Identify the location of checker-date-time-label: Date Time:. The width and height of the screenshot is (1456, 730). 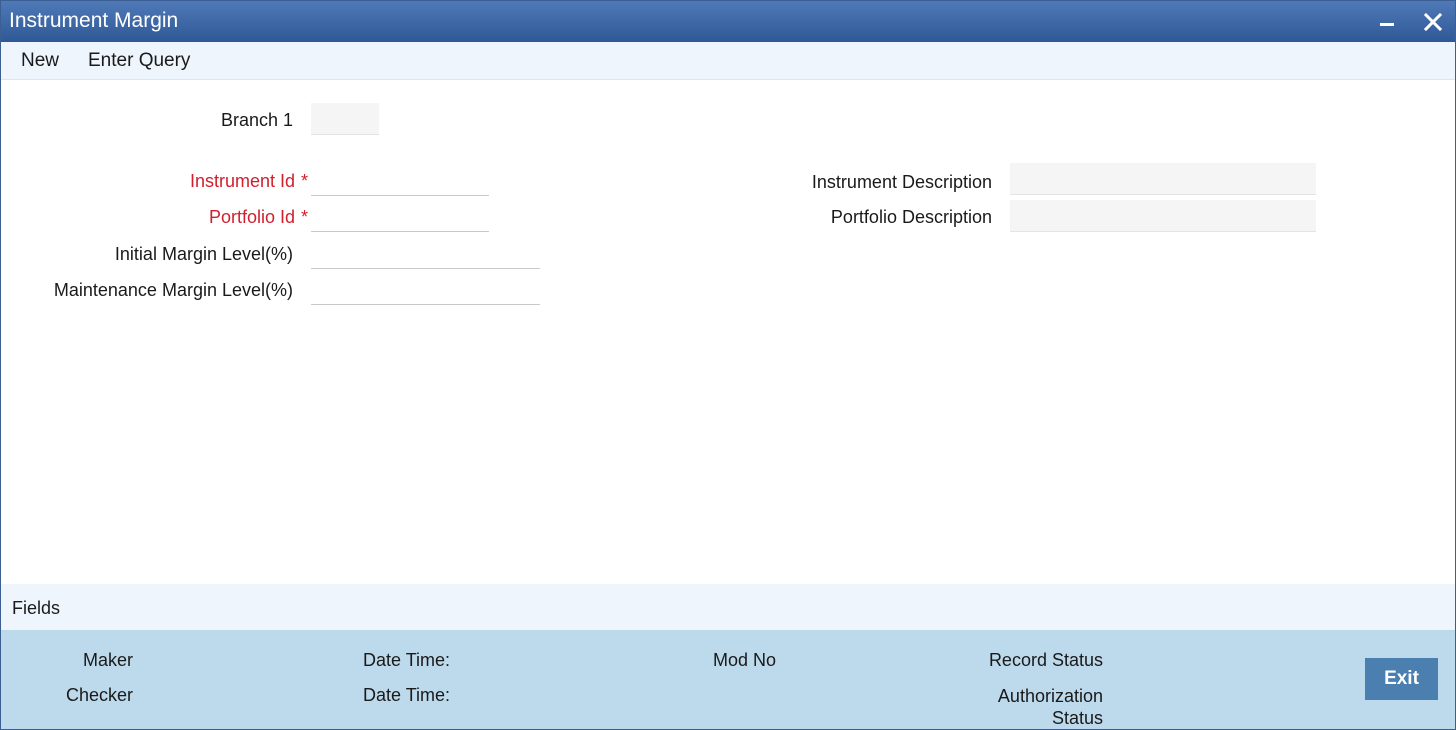
(407, 695).